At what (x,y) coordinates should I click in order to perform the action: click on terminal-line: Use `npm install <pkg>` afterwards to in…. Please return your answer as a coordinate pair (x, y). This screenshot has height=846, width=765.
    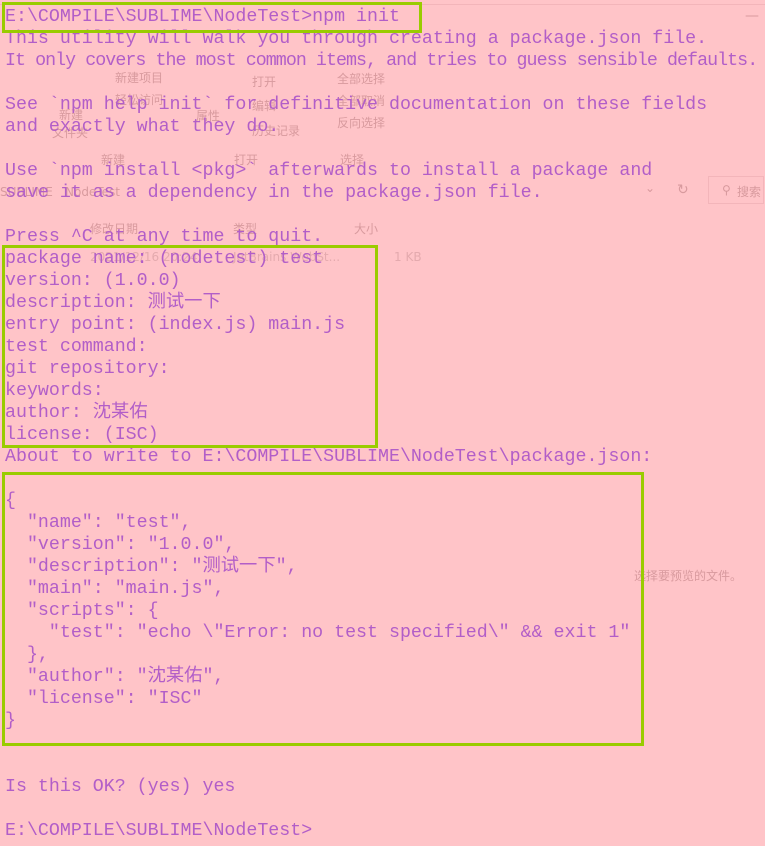
    Looking at the image, I should click on (329, 171).